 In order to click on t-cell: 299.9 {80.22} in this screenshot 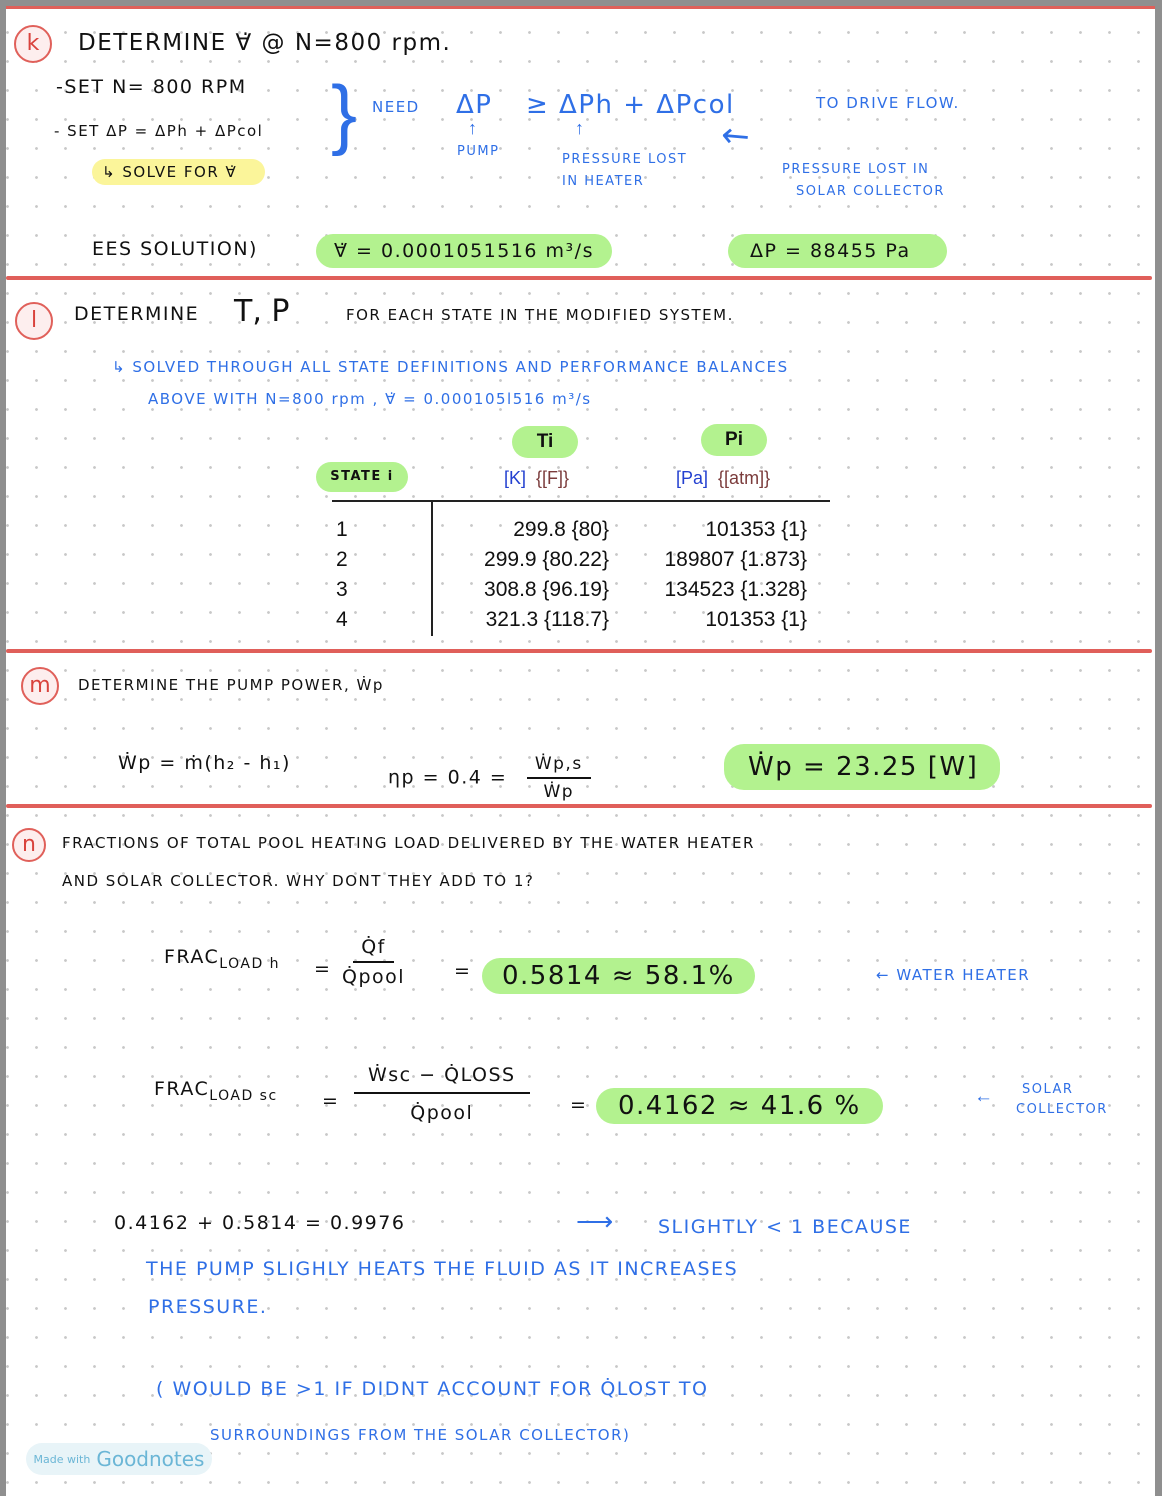, I will do `click(546, 559)`.